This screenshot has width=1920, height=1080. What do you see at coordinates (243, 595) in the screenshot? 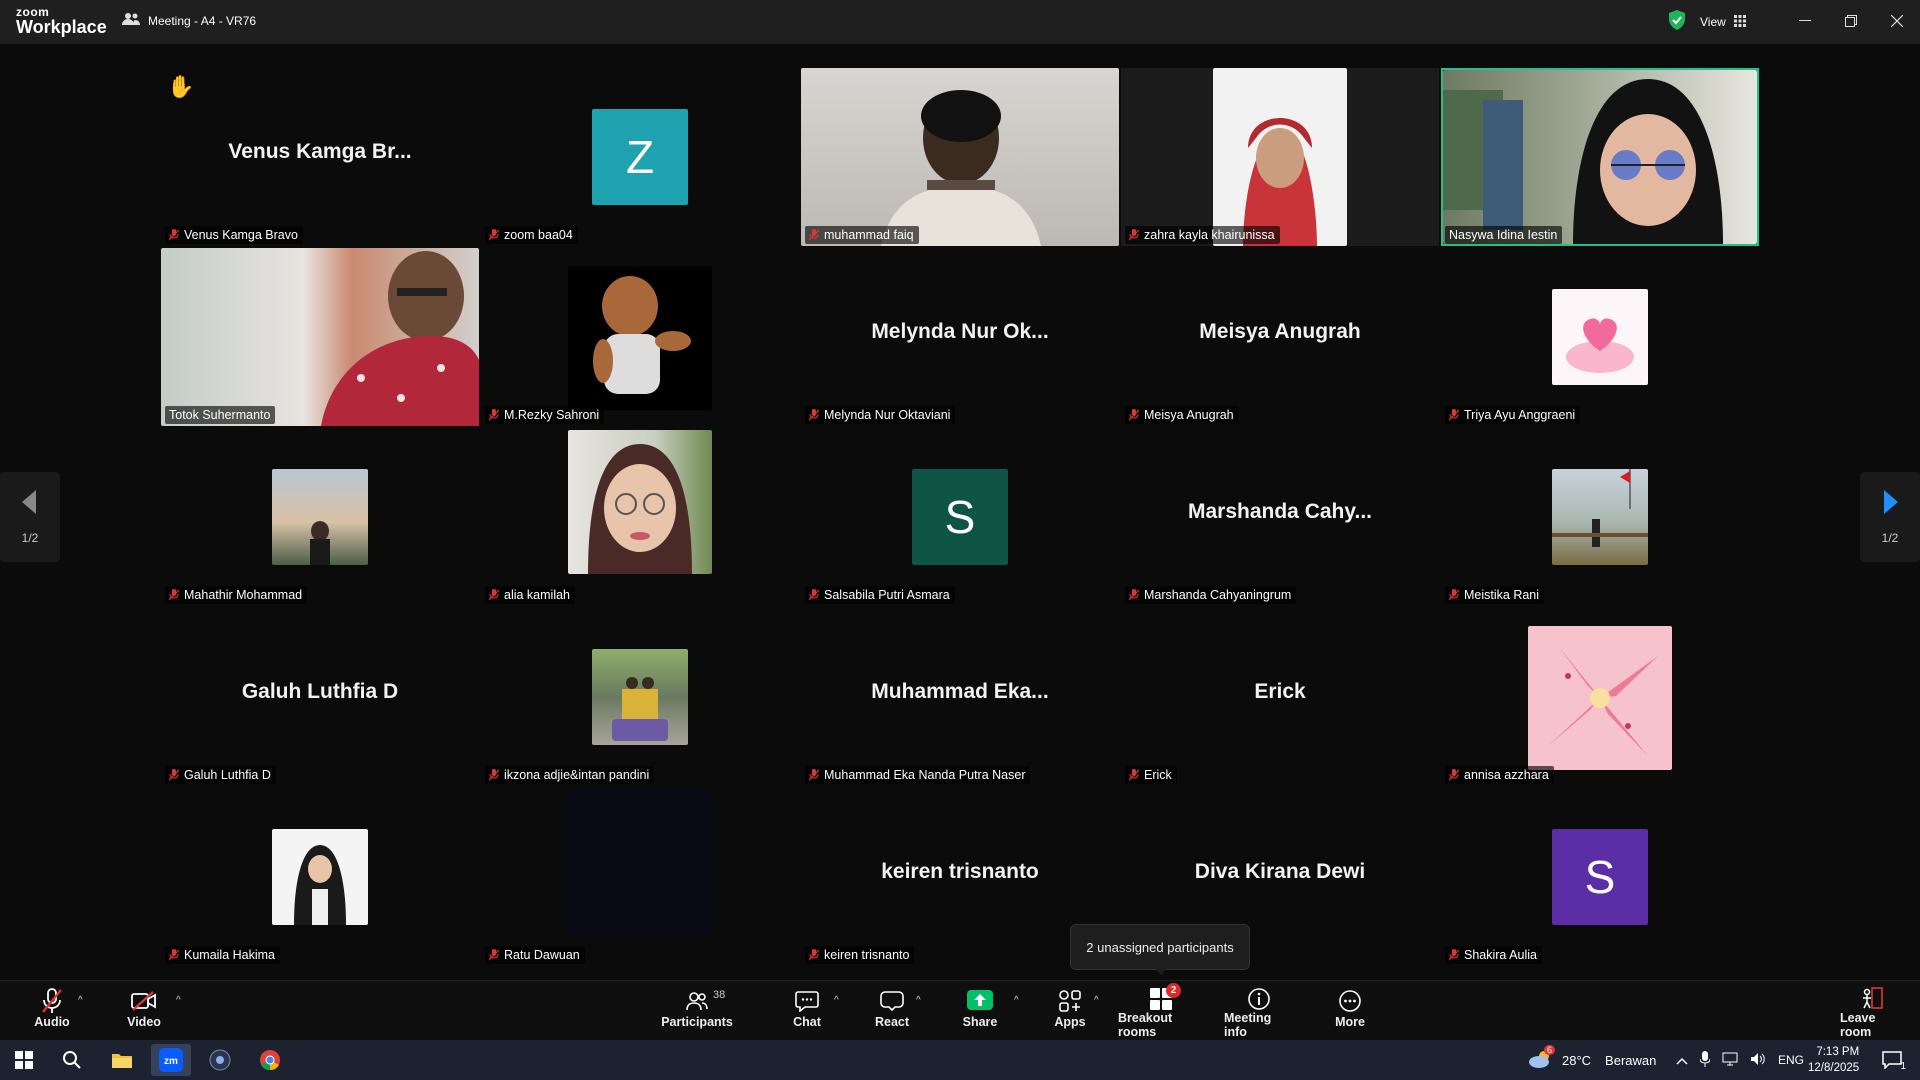
I see `participant-name: Mahathir Mohammad` at bounding box center [243, 595].